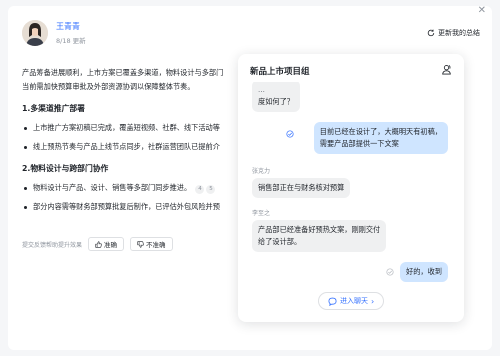 The height and width of the screenshot is (356, 500). Describe the element at coordinates (446, 69) in the screenshot. I see `group-members-icon` at that location.